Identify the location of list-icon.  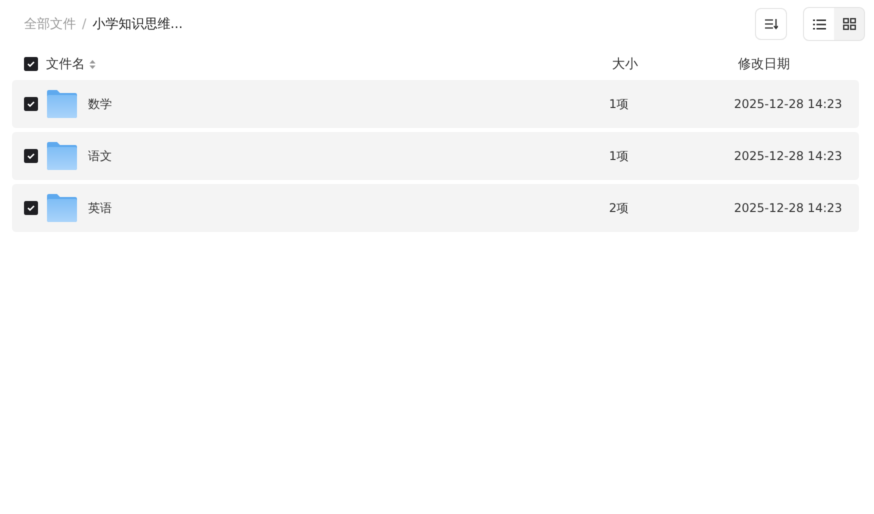
(819, 24).